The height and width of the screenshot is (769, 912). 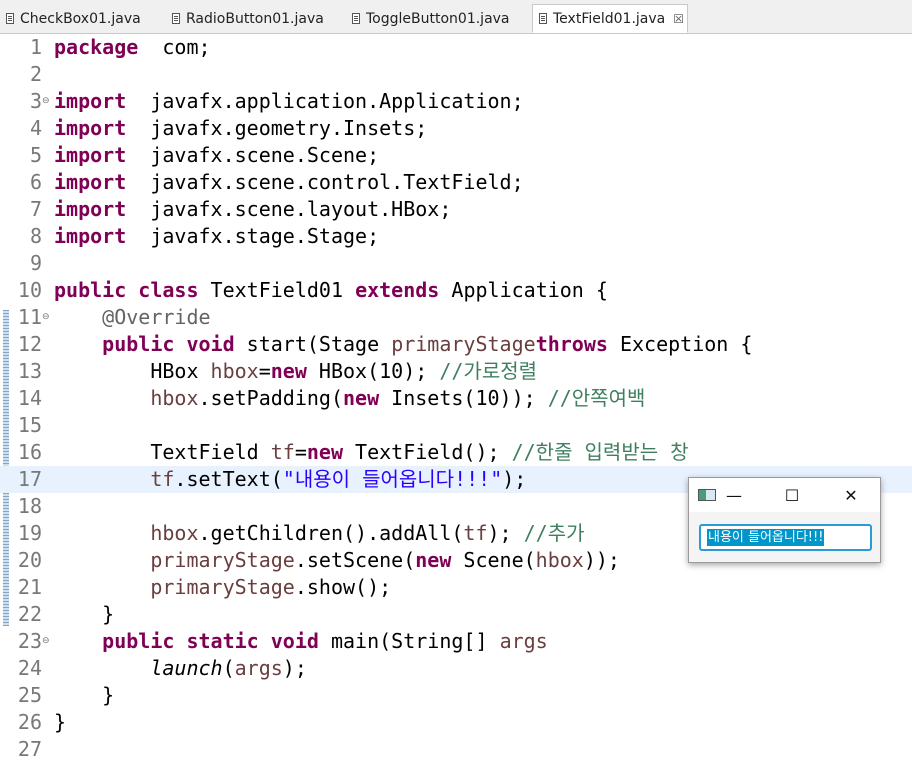 What do you see at coordinates (456, 317) in the screenshot?
I see `code-line: 11 ⊖ @Override` at bounding box center [456, 317].